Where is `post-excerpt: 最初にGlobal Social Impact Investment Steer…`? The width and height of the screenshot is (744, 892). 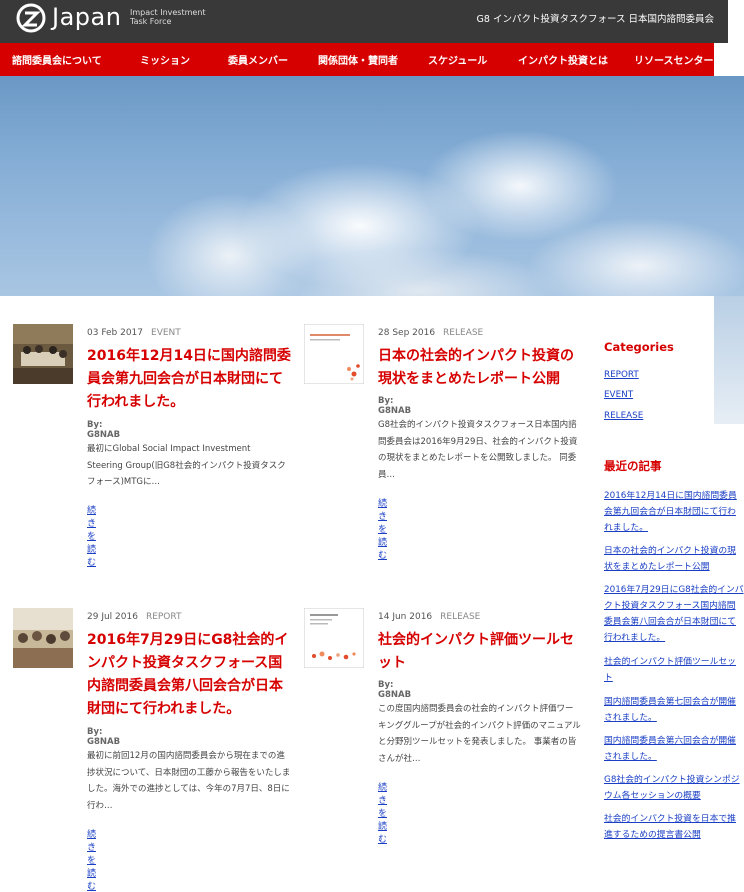 post-excerpt: 最初にGlobal Social Impact Investment Steer… is located at coordinates (186, 465).